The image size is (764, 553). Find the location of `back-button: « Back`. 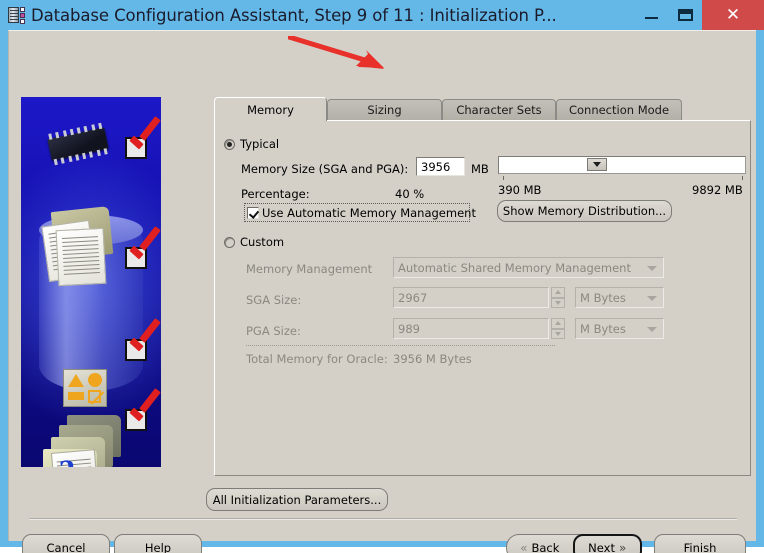

back-button: « Back is located at coordinates (540, 544).